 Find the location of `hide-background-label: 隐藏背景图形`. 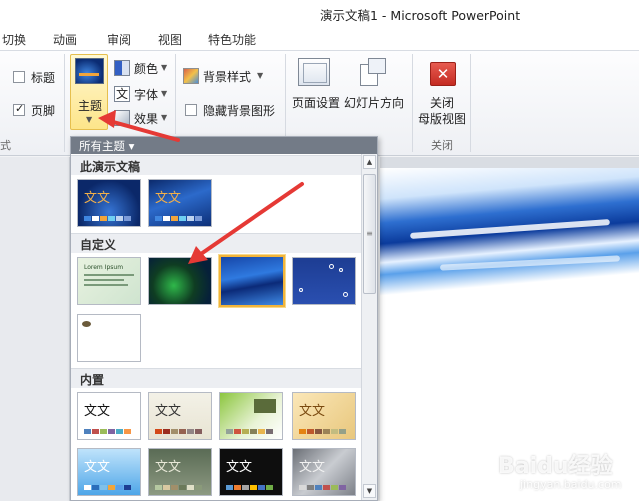

hide-background-label: 隐藏背景图形 is located at coordinates (239, 111).